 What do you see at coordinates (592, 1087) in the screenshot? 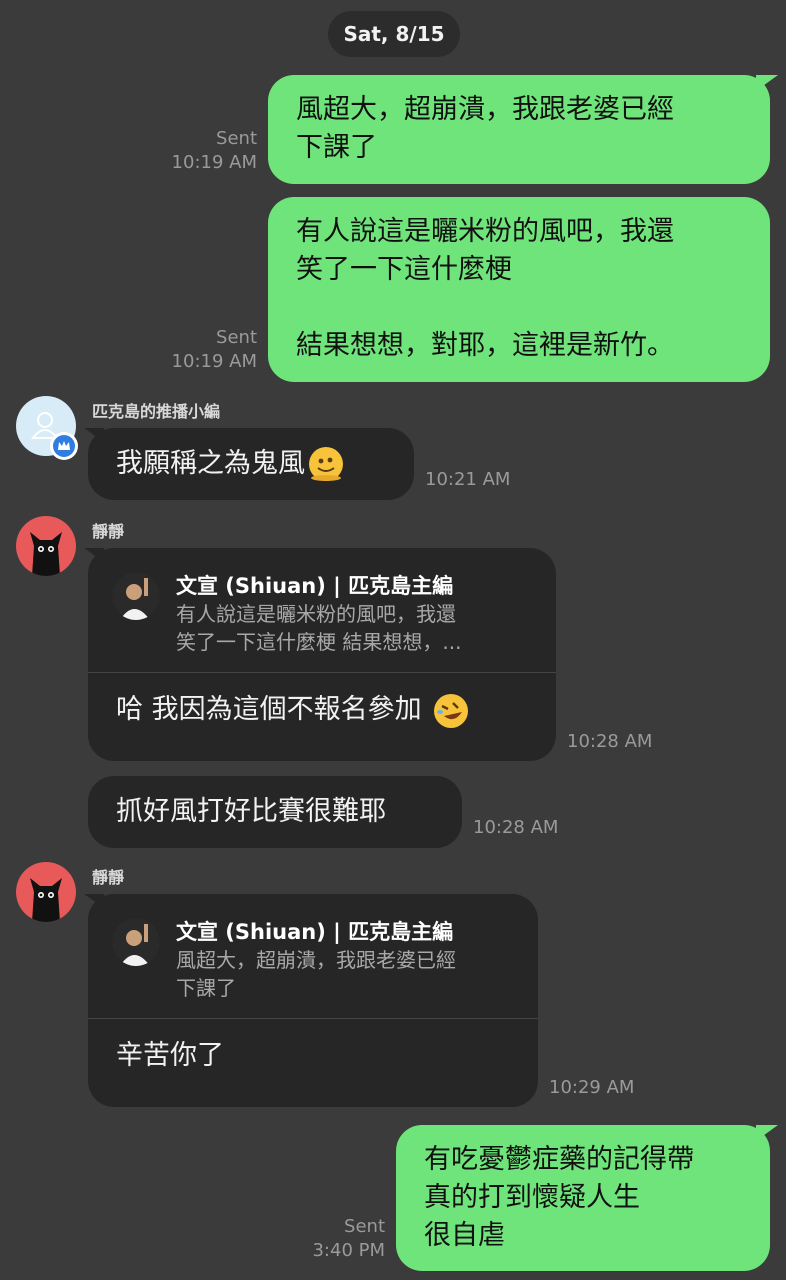
I see `message-time: 10:29 AM` at bounding box center [592, 1087].